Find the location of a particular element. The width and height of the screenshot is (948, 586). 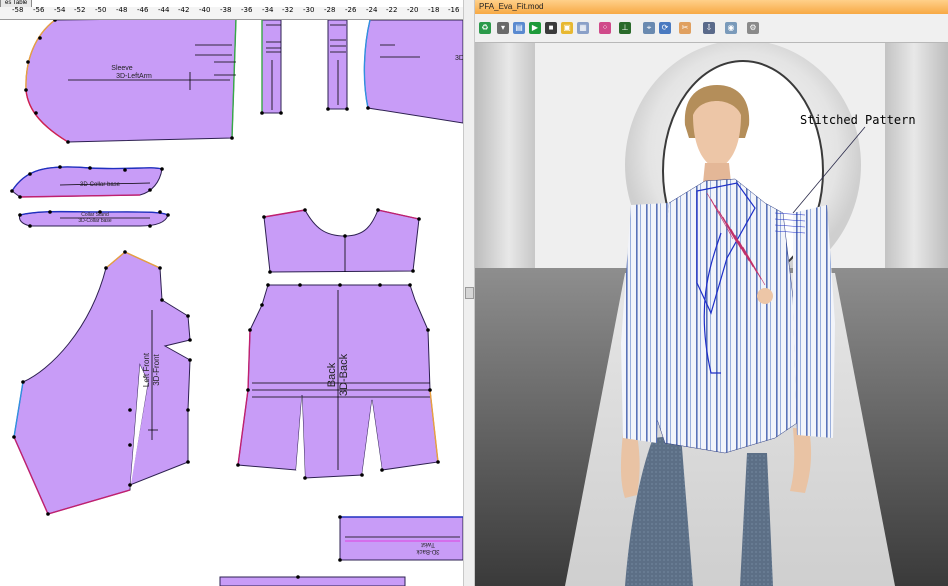

stitched-pattern-label: Stitched Pattern is located at coordinates (858, 120).